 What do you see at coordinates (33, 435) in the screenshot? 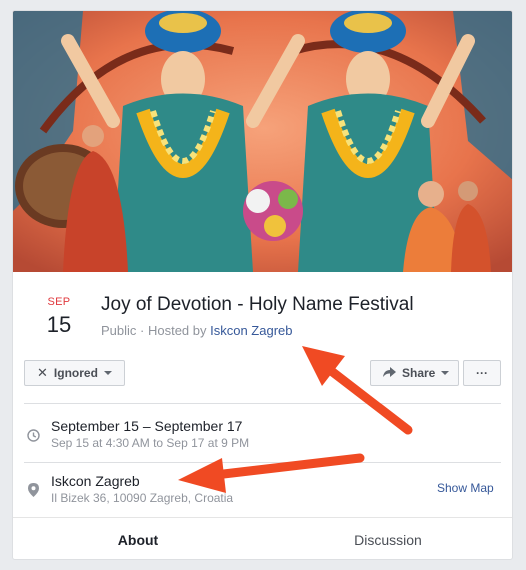
I see `clock-icon` at bounding box center [33, 435].